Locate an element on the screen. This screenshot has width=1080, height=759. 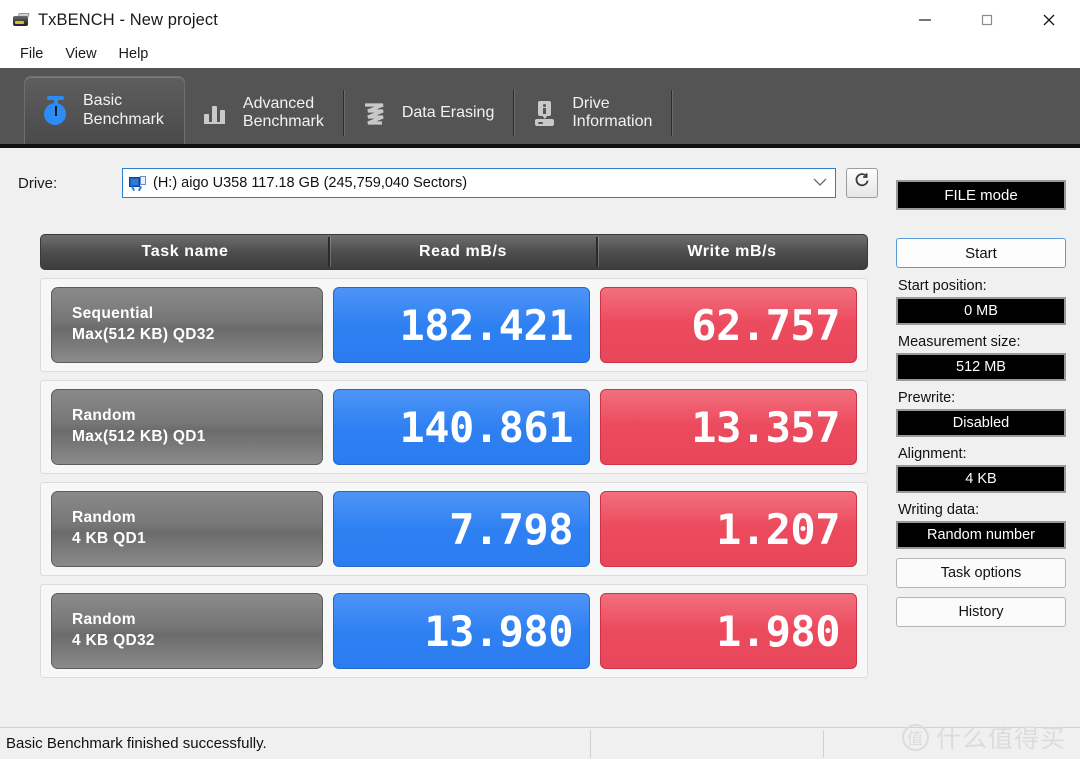
menu-help: Help is located at coordinates (134, 54).